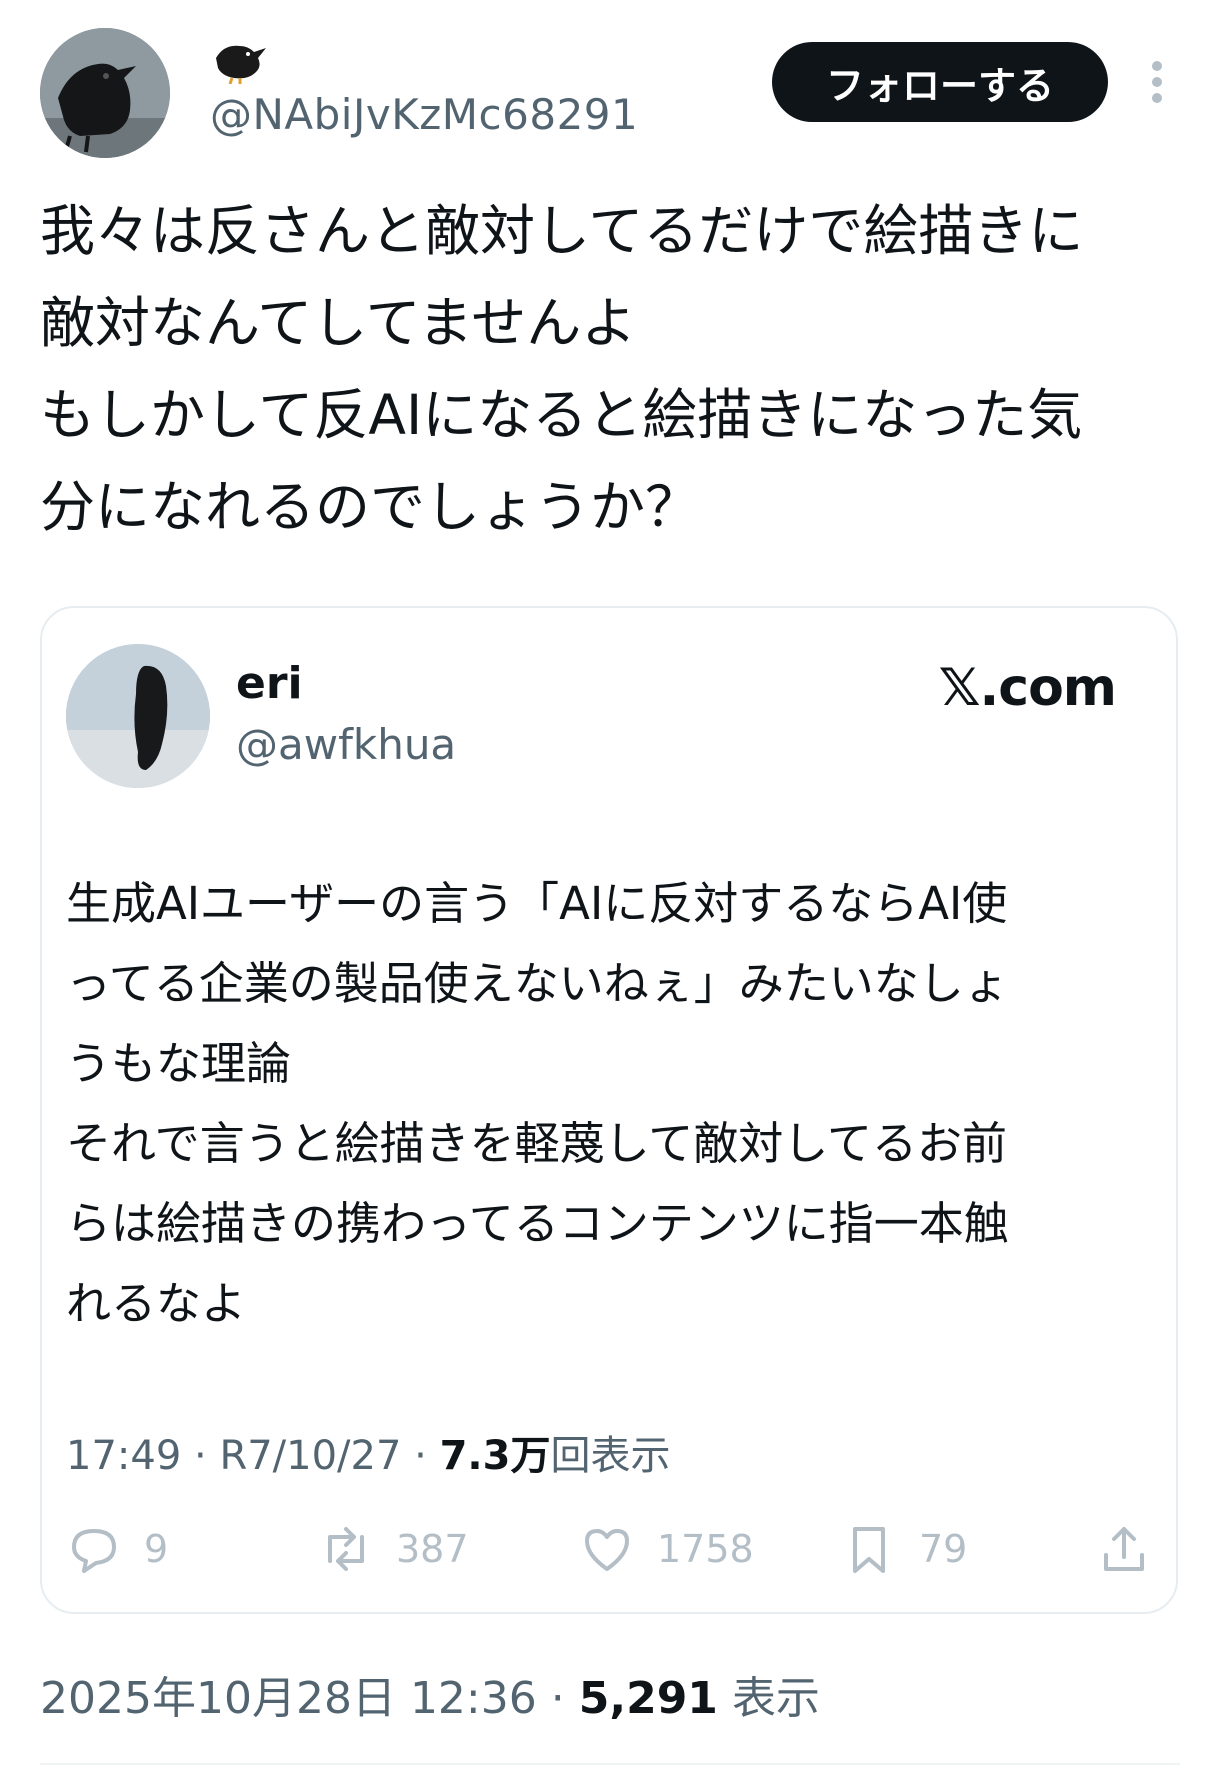  I want to click on like-count: 1758, so click(705, 1549).